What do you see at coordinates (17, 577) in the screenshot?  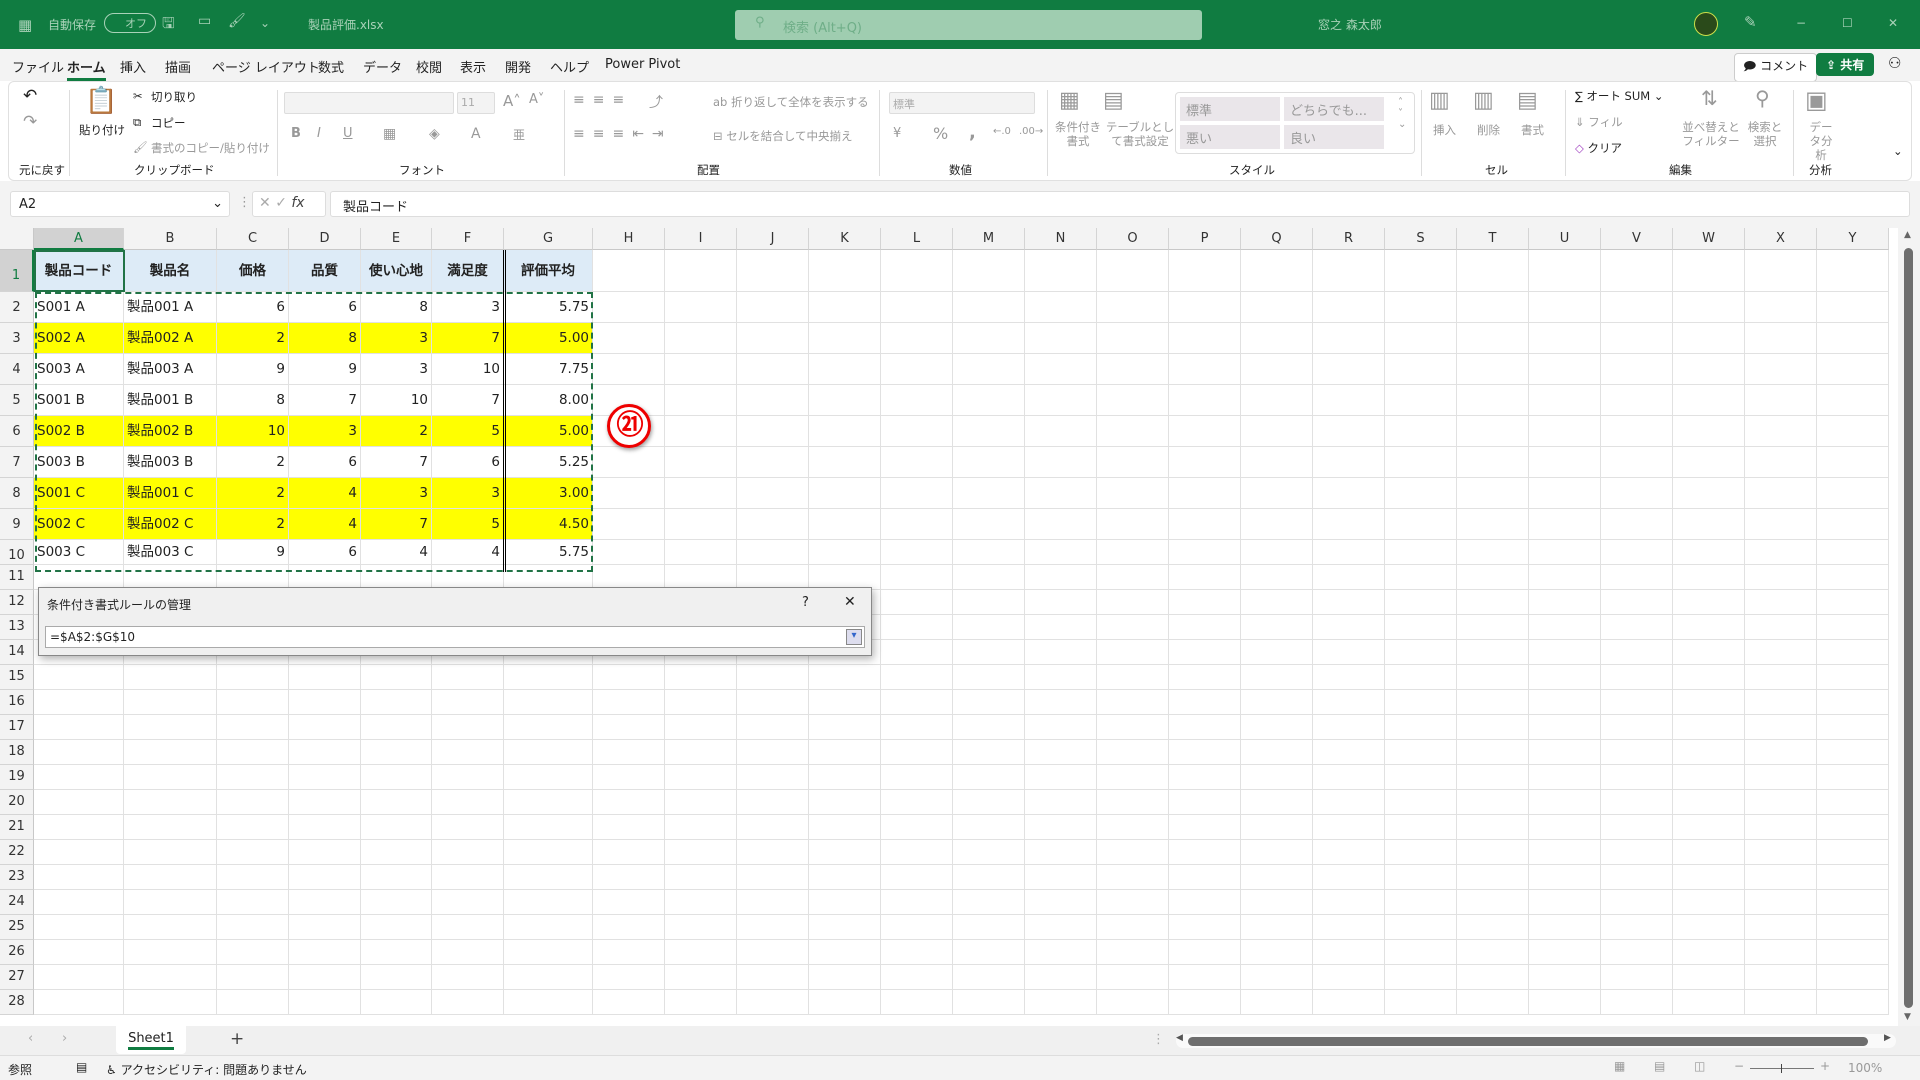 I see `row-header-11: 11` at bounding box center [17, 577].